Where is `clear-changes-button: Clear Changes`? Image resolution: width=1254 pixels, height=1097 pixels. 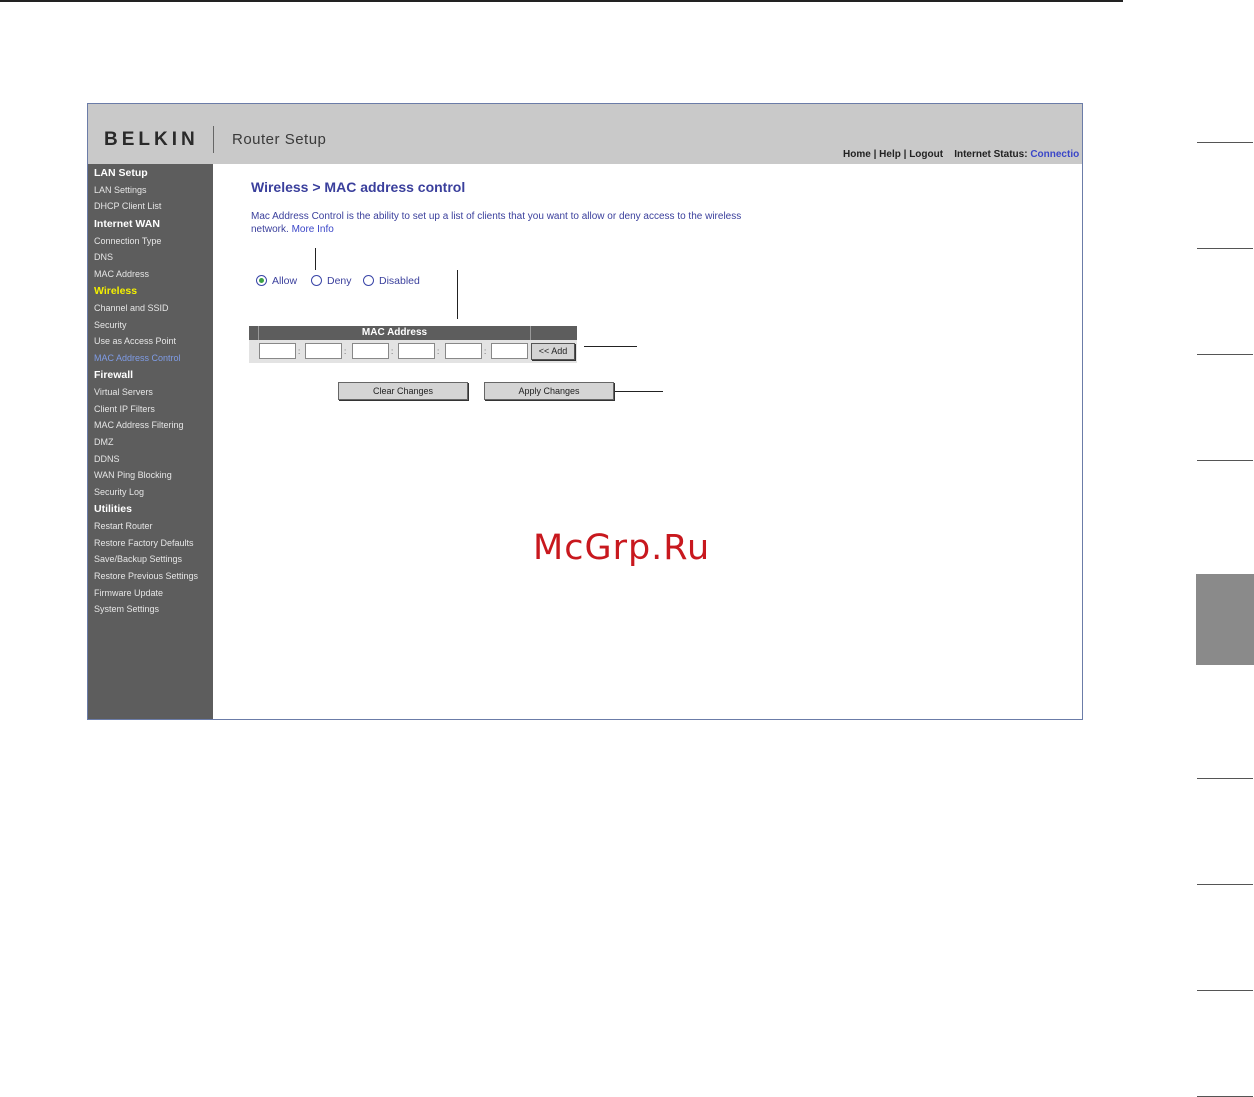 clear-changes-button: Clear Changes is located at coordinates (403, 391).